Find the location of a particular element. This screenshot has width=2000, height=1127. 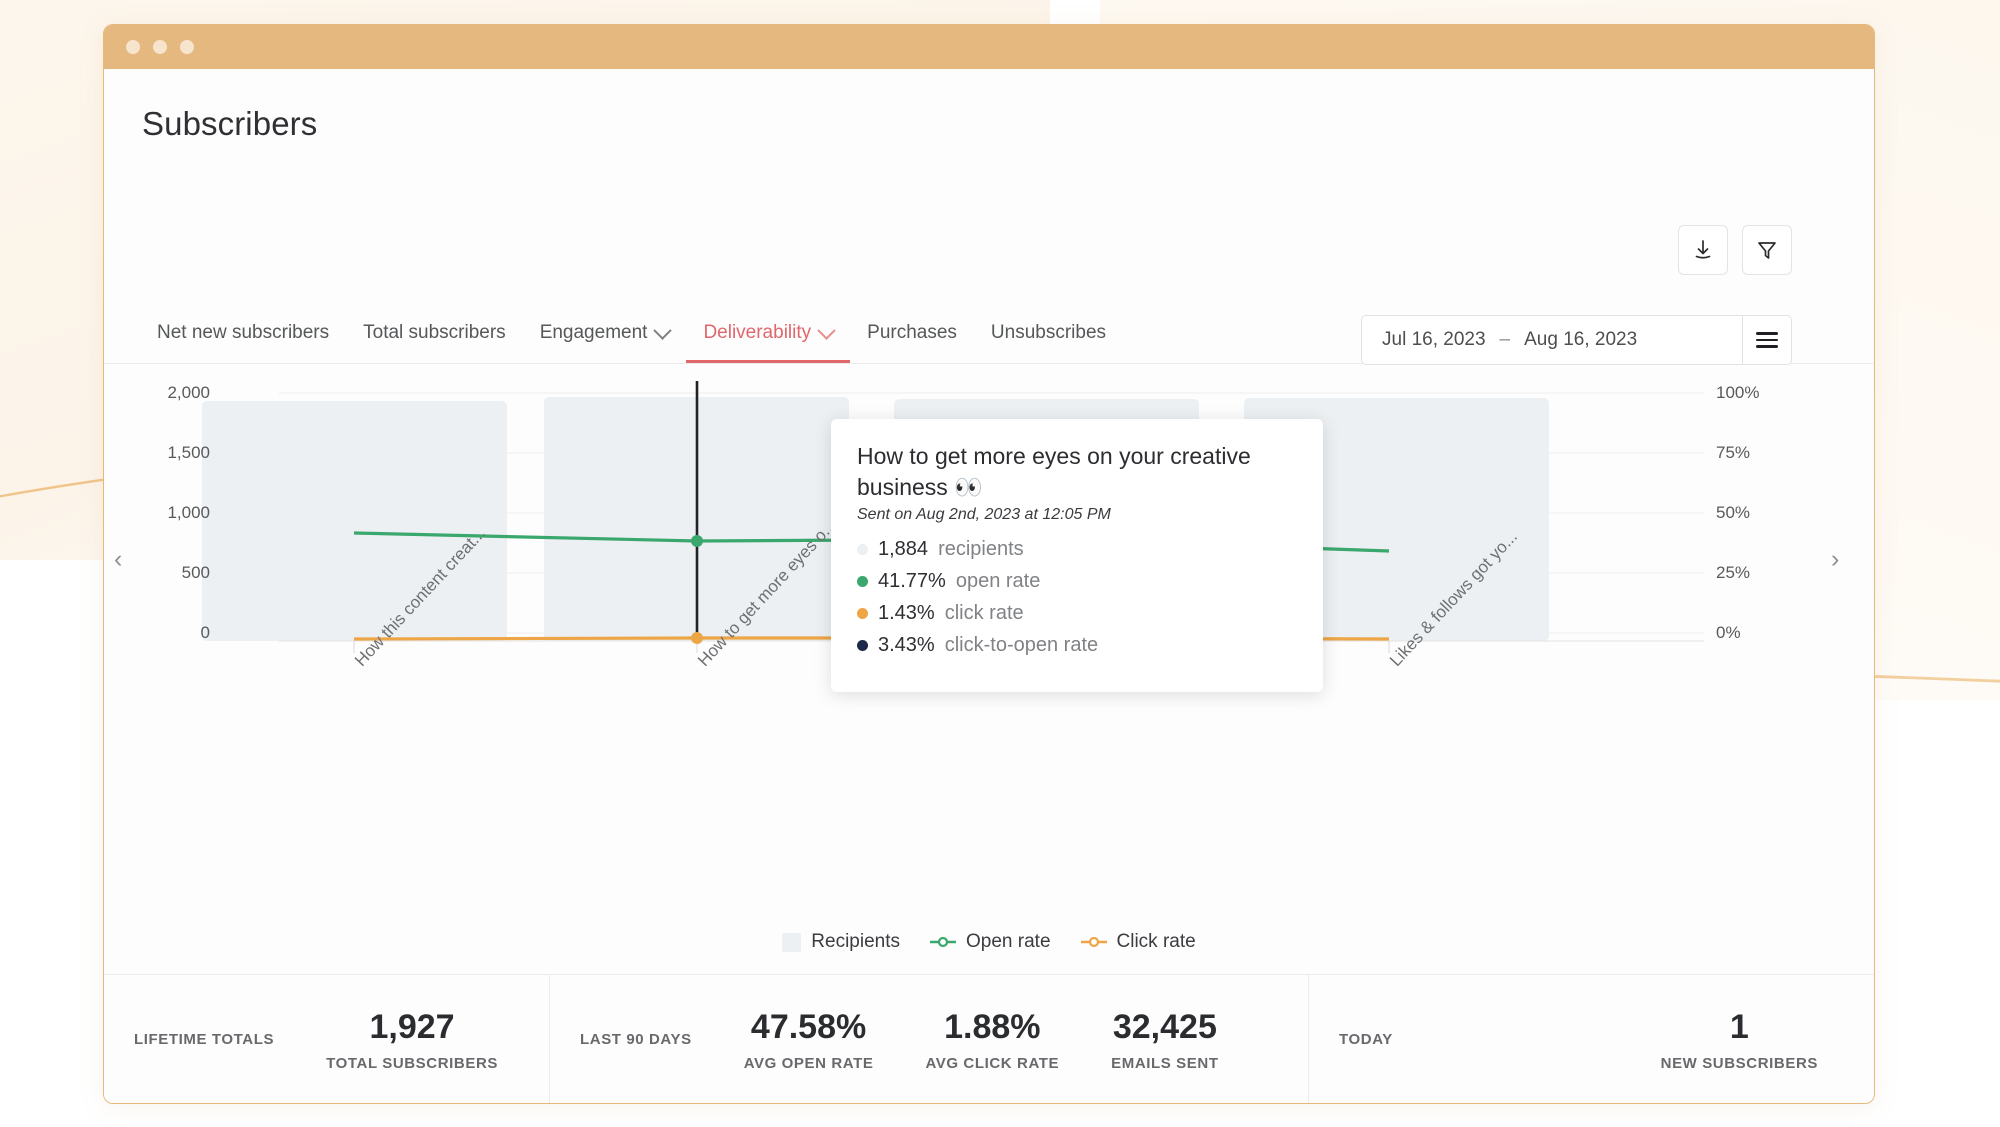

tooltip-row-open-rate: 41.77% open rate is located at coordinates (1077, 581).